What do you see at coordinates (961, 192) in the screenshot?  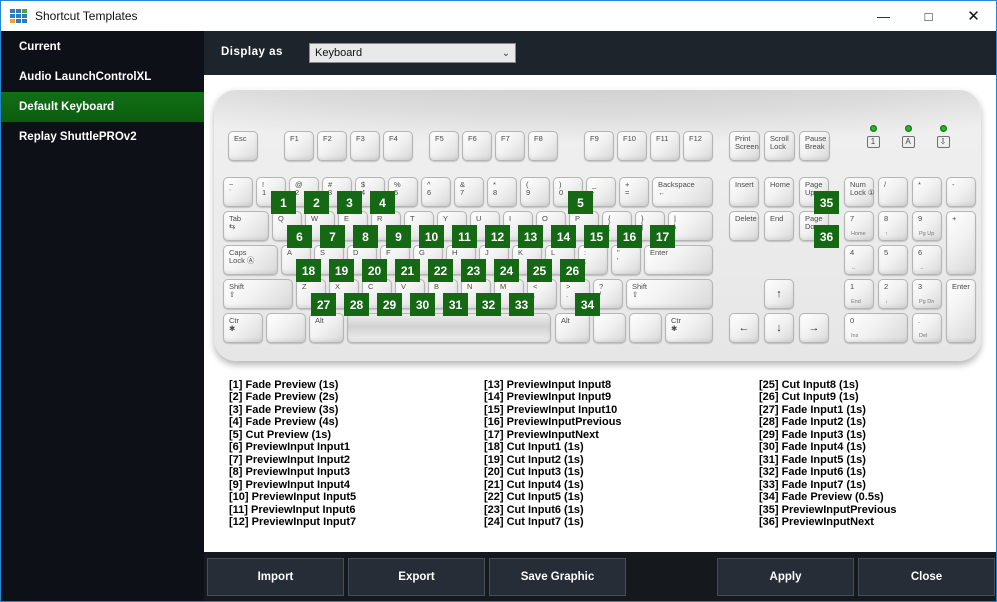 I see `keyboard-key: -` at bounding box center [961, 192].